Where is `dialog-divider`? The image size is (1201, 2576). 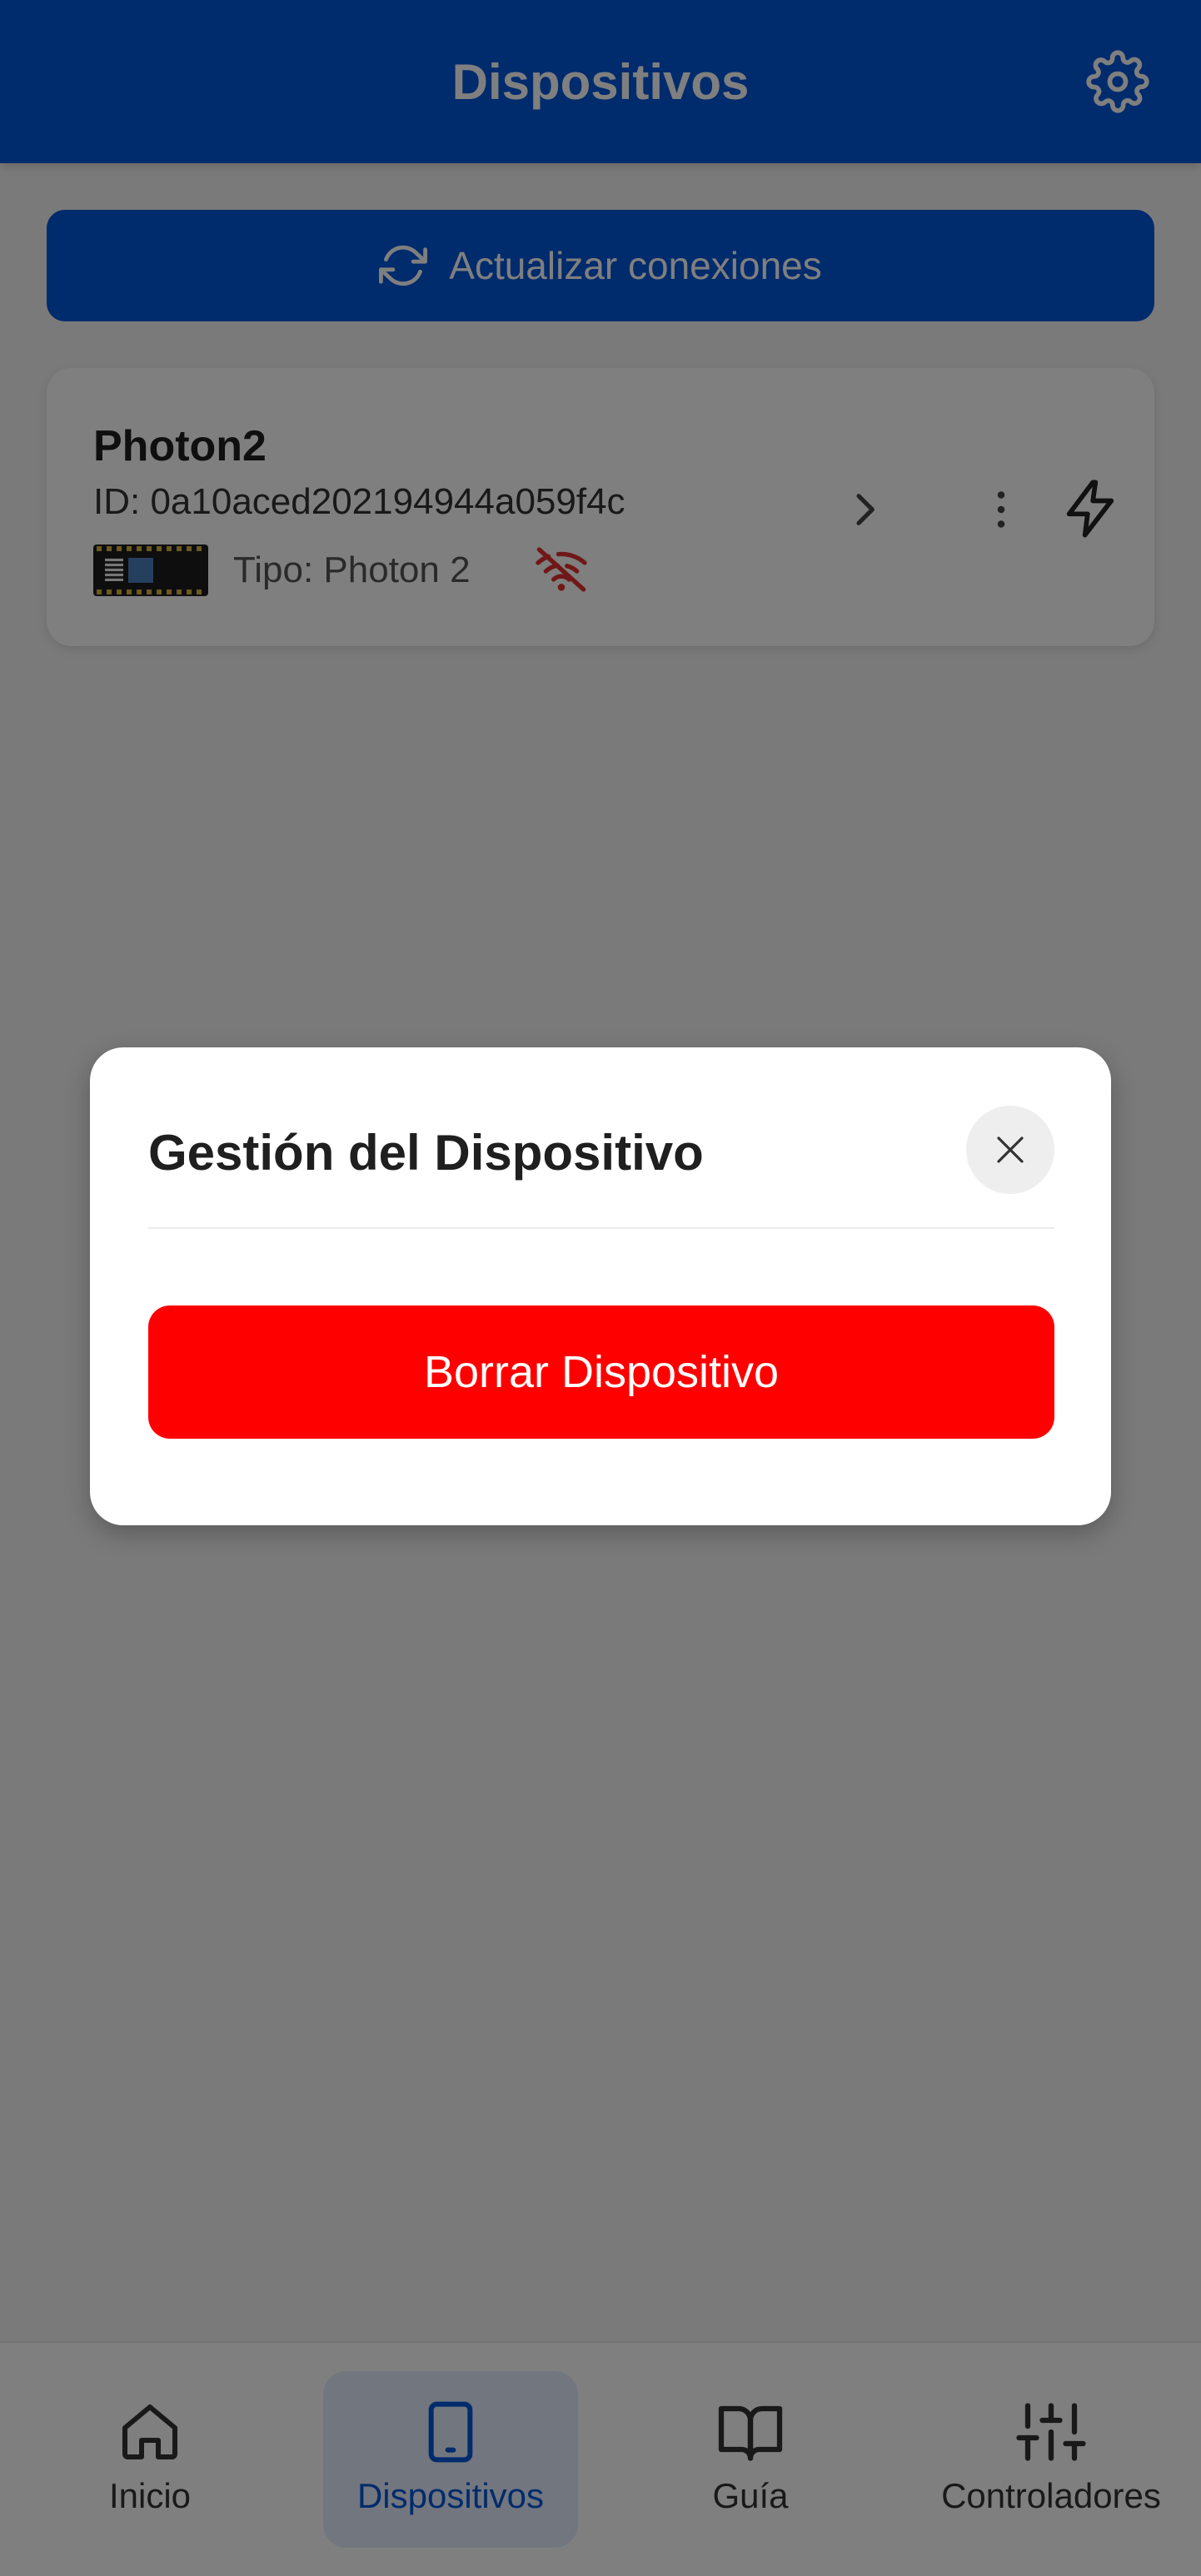 dialog-divider is located at coordinates (601, 1228).